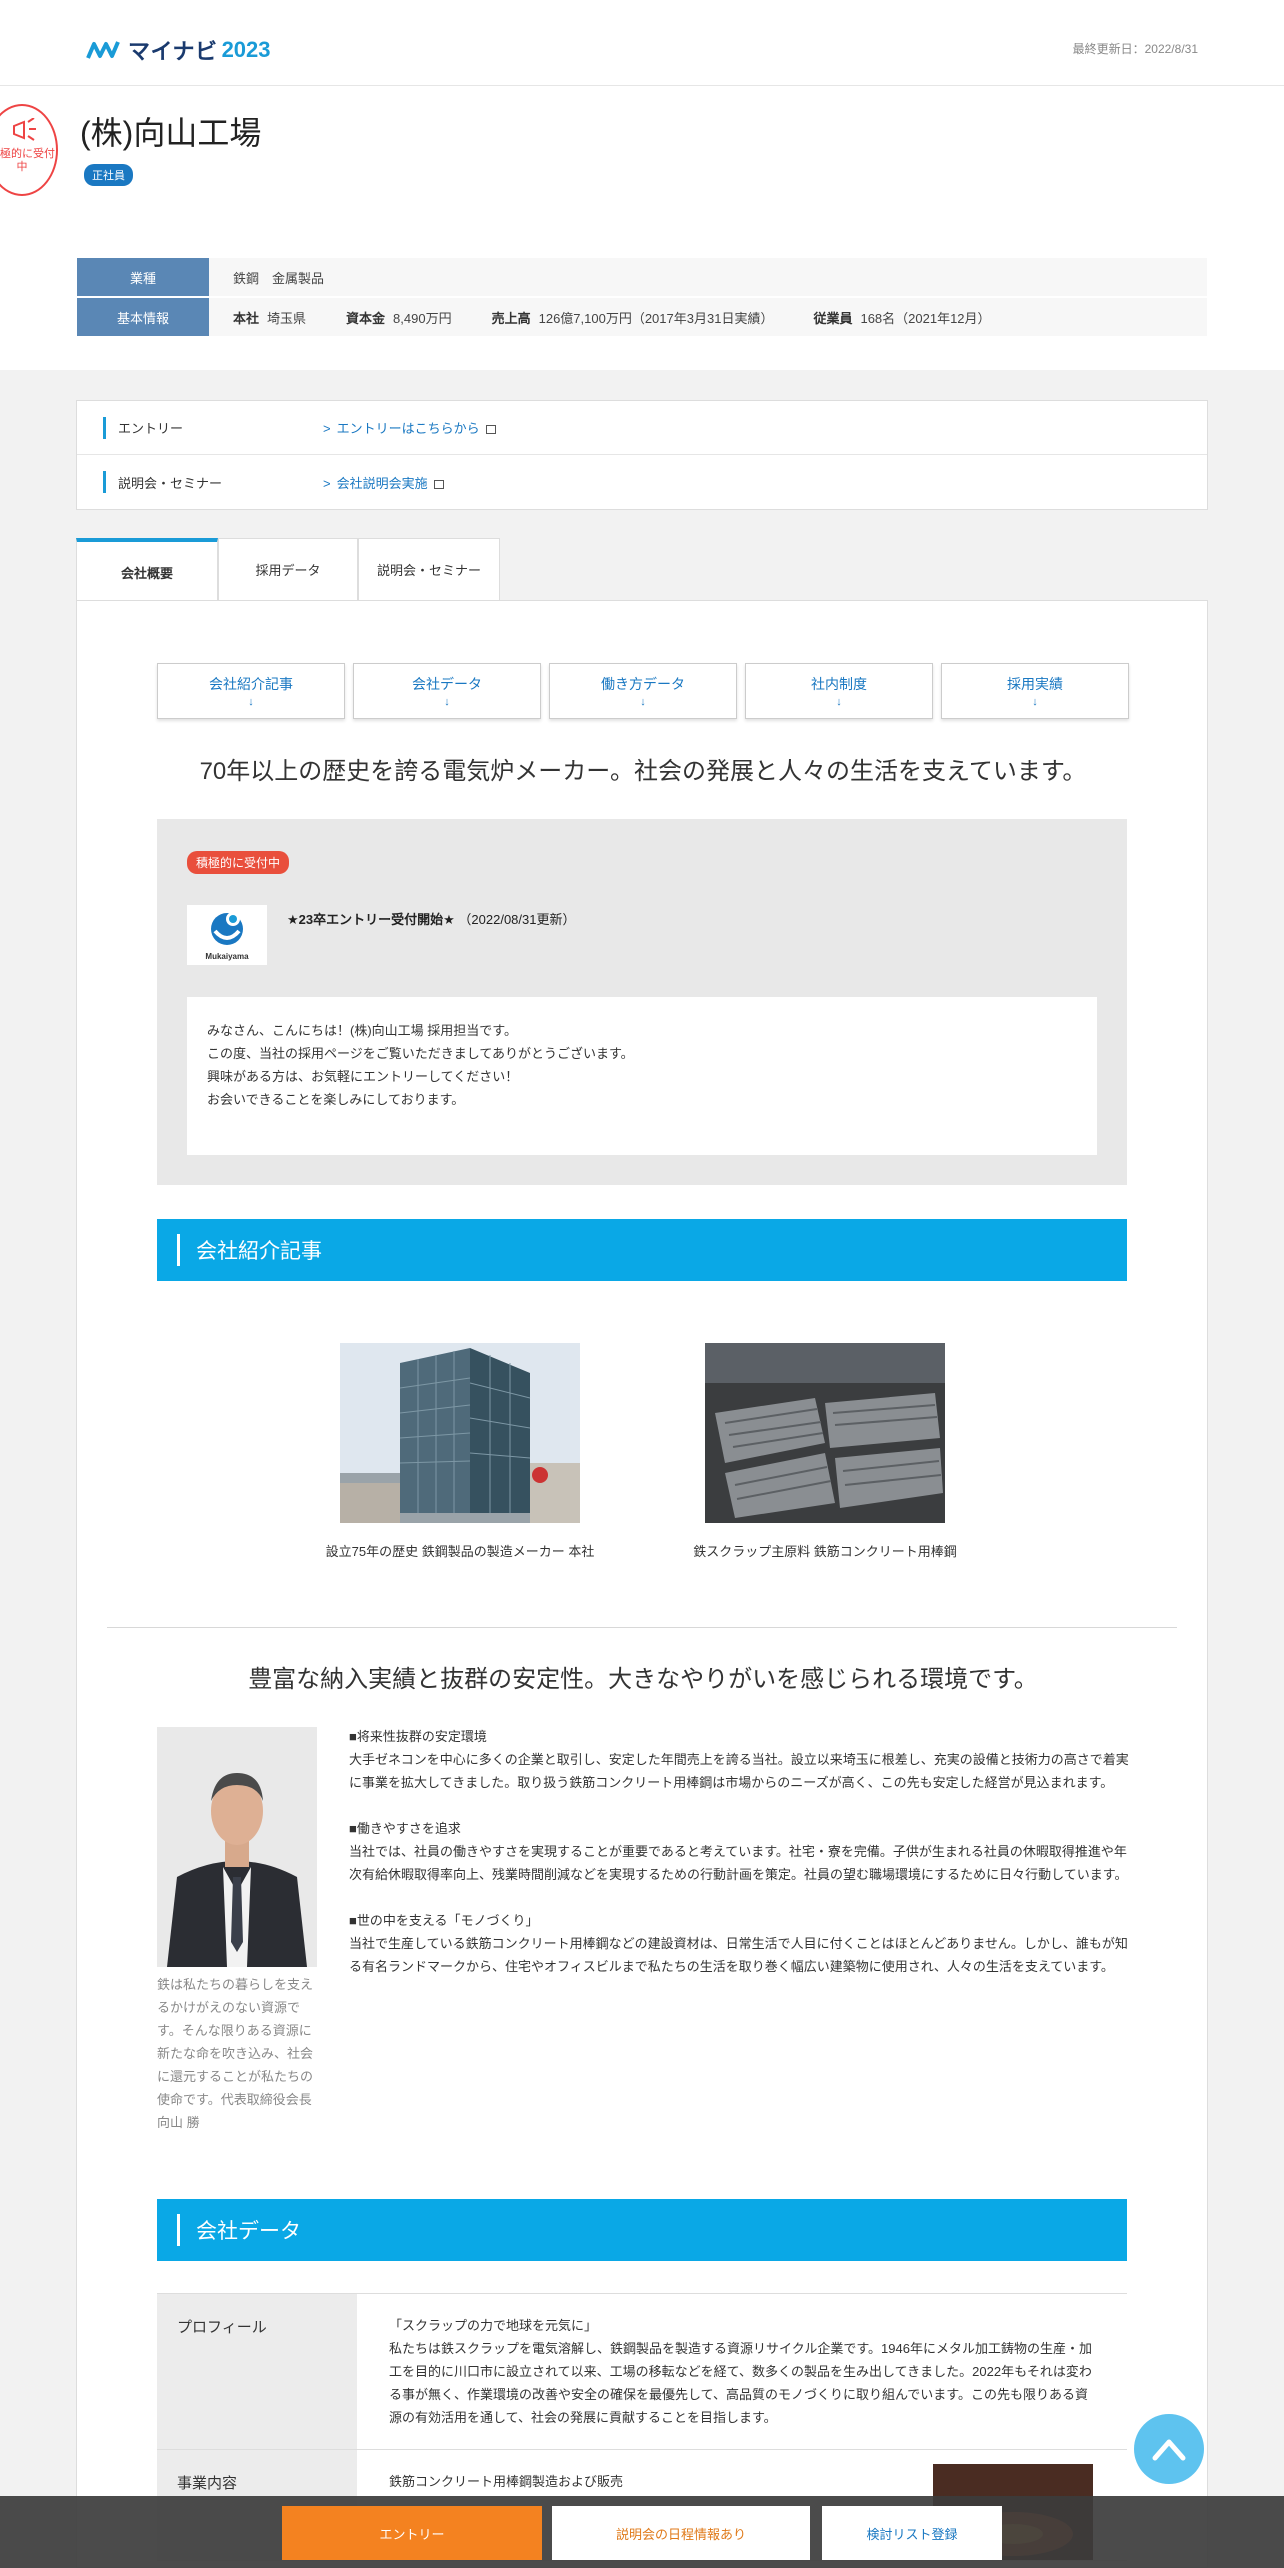  I want to click on message-title: ★23卒エントリー受付開始★ （2022/08/31更新）, so click(431, 918).